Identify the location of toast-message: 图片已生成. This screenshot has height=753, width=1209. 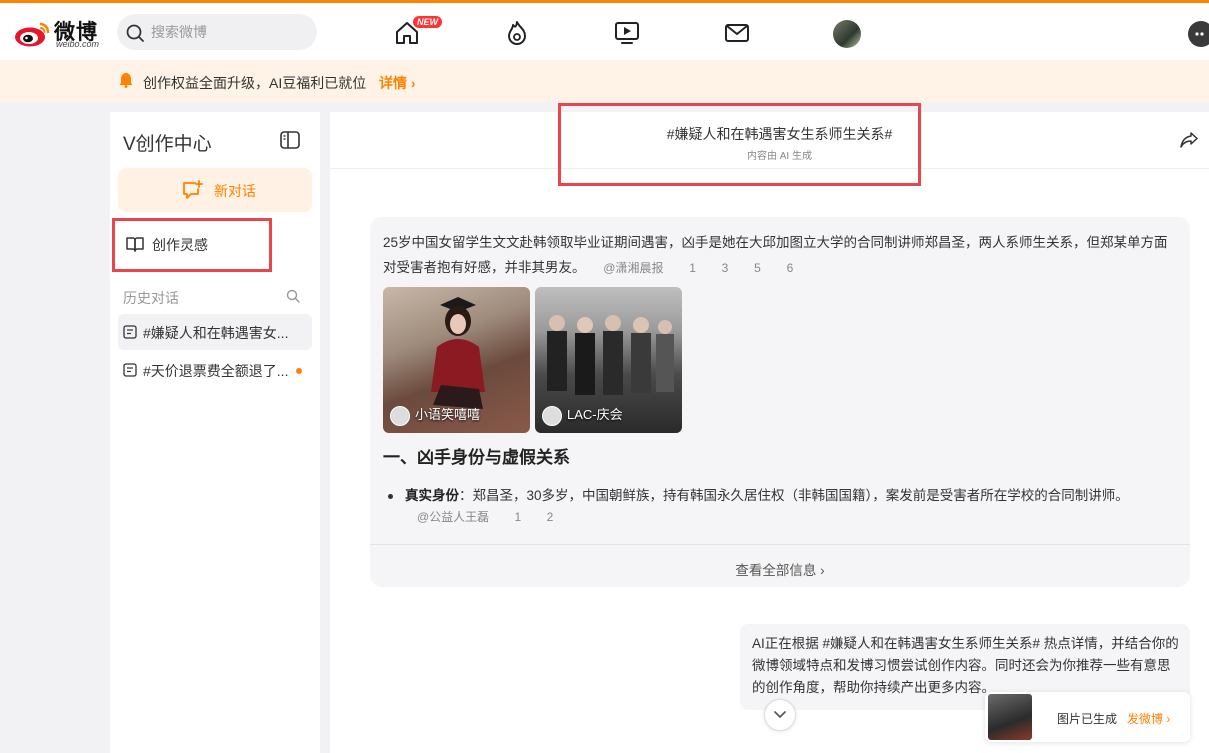
(1087, 719).